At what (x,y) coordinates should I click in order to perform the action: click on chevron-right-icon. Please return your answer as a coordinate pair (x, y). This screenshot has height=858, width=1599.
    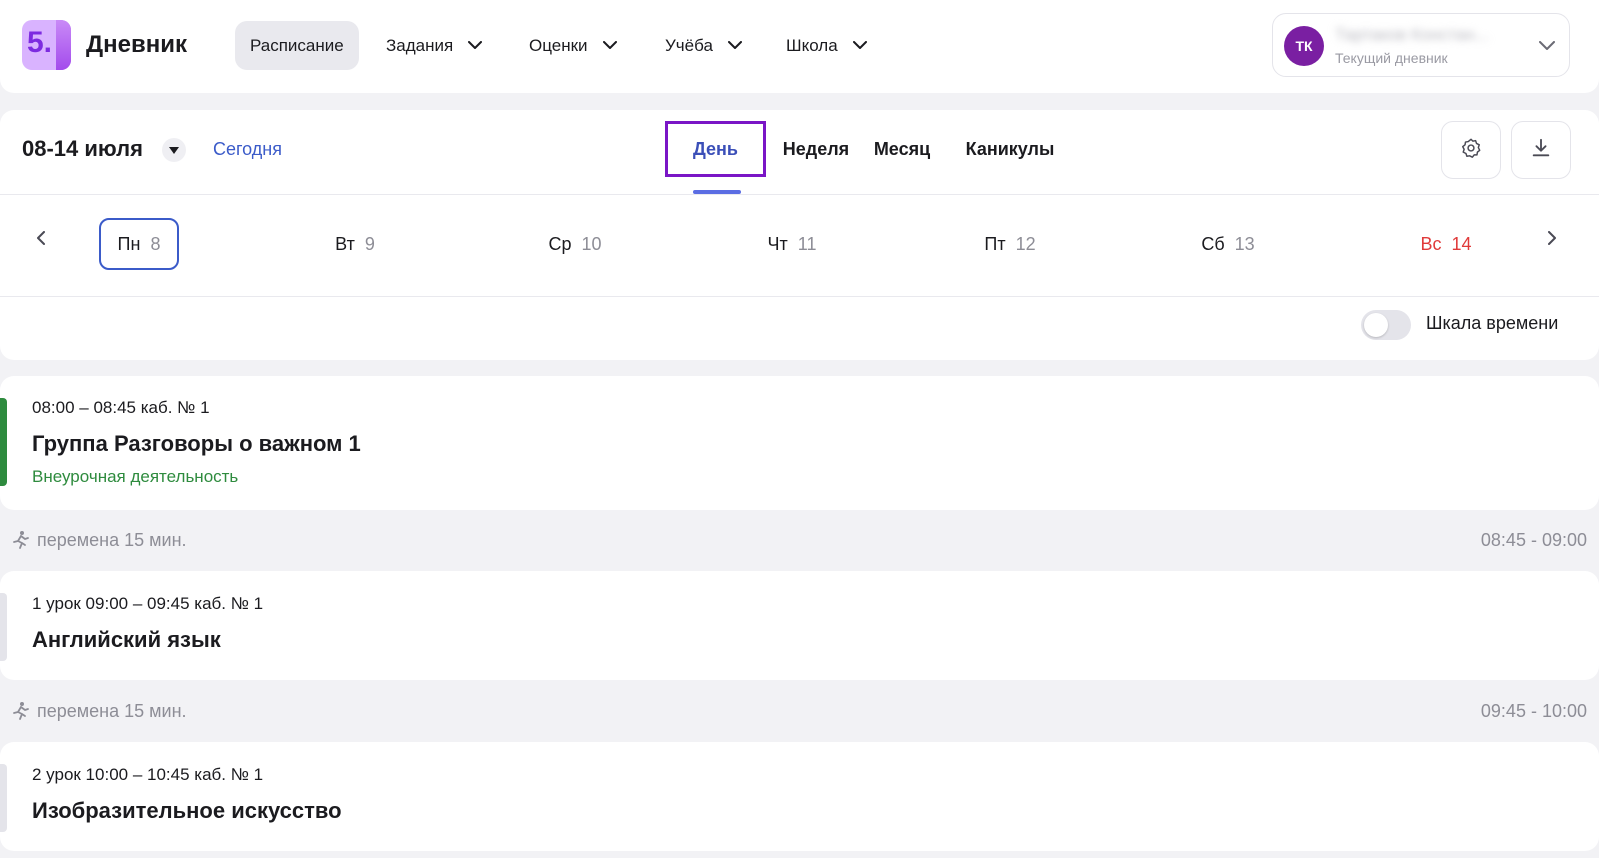
    Looking at the image, I should click on (1552, 240).